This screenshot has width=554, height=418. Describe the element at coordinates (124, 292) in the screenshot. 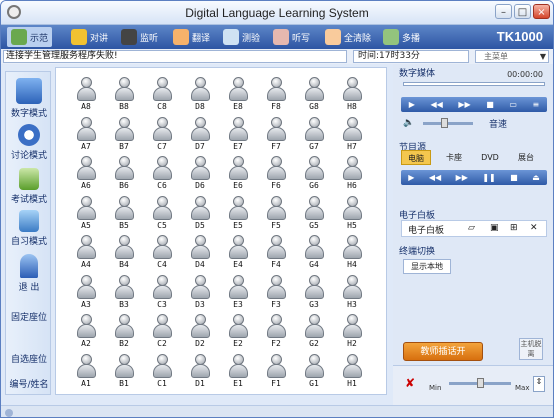

I see `student-seat: B3` at that location.